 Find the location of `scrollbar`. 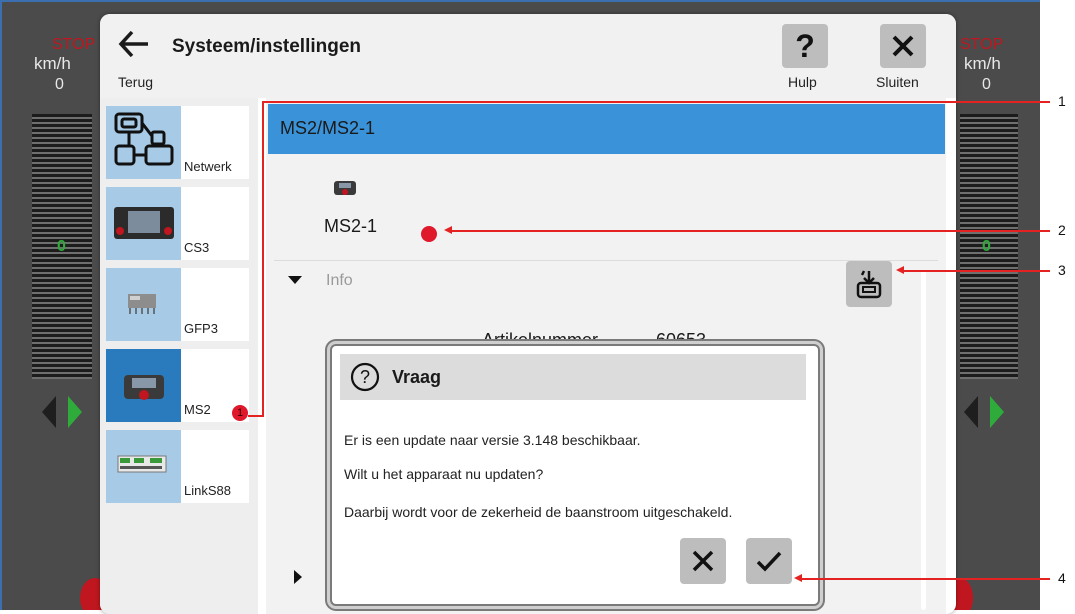

scrollbar is located at coordinates (923, 440).